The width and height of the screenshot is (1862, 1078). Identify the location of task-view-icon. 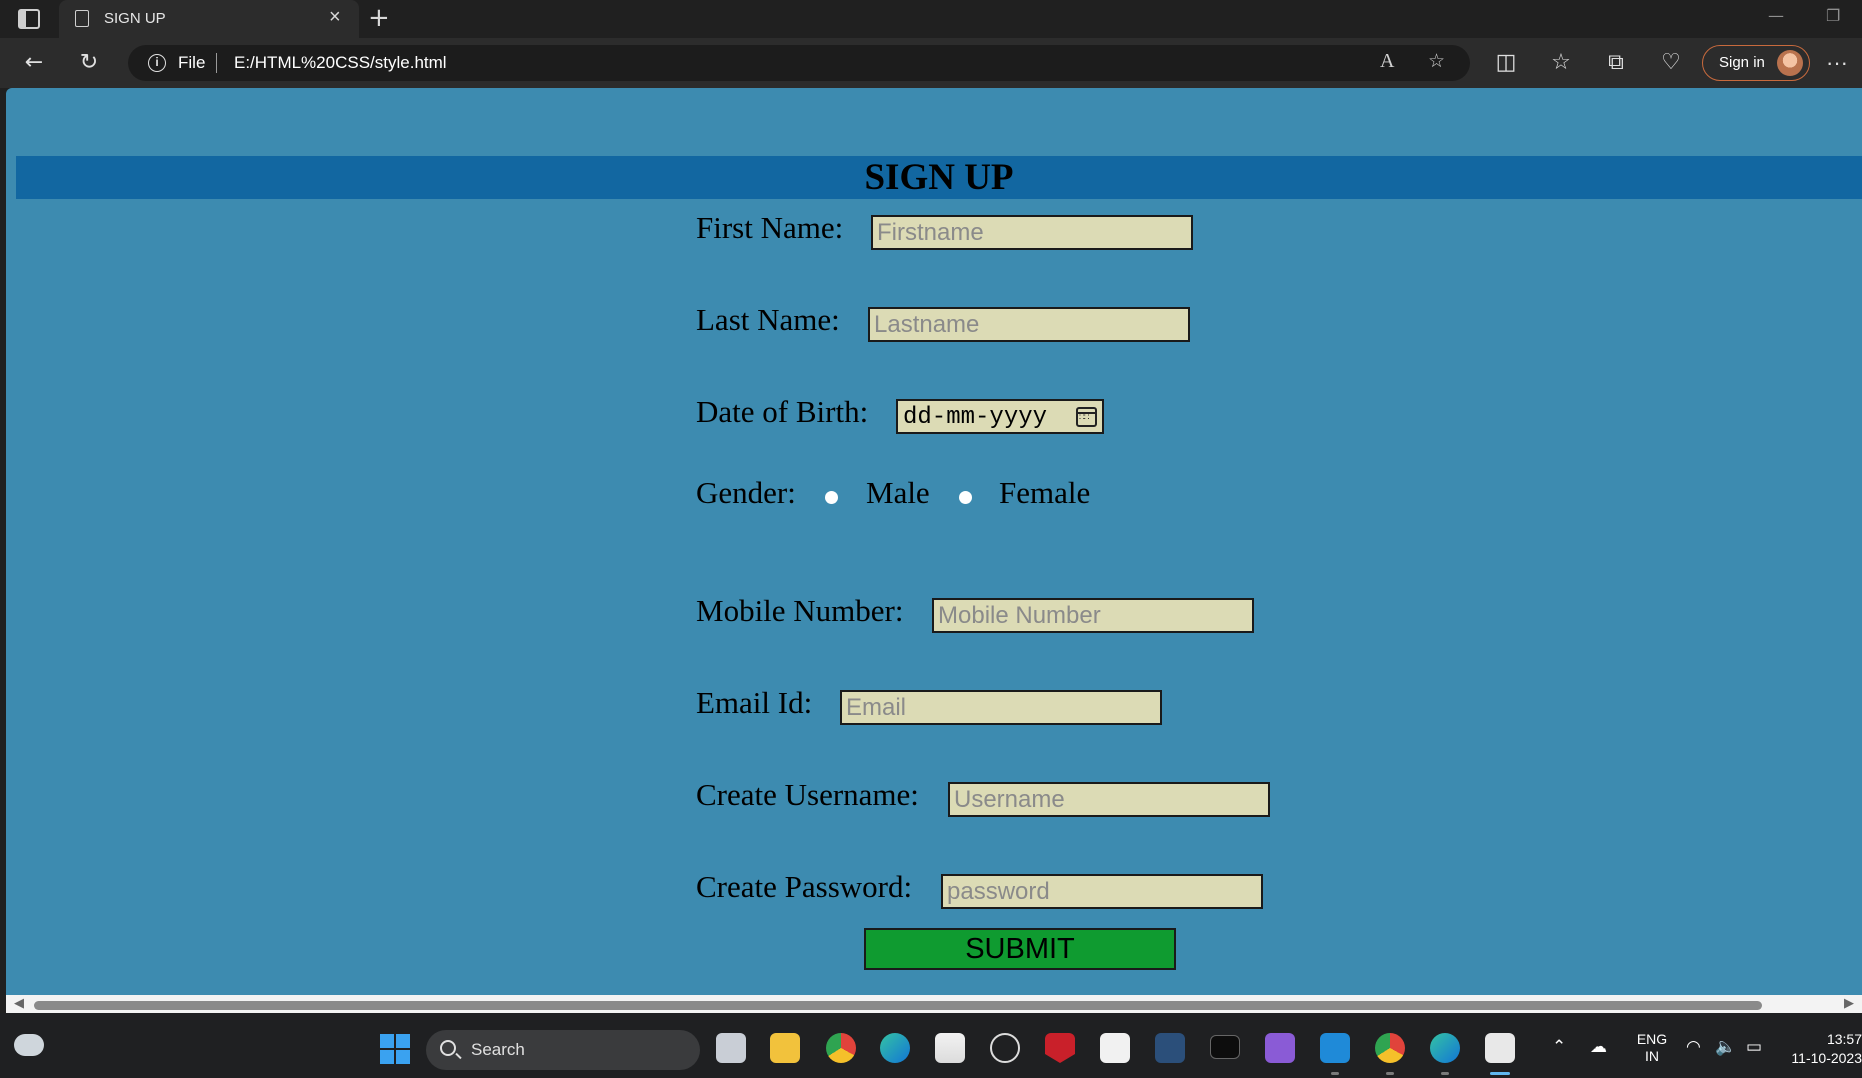
(731, 1048).